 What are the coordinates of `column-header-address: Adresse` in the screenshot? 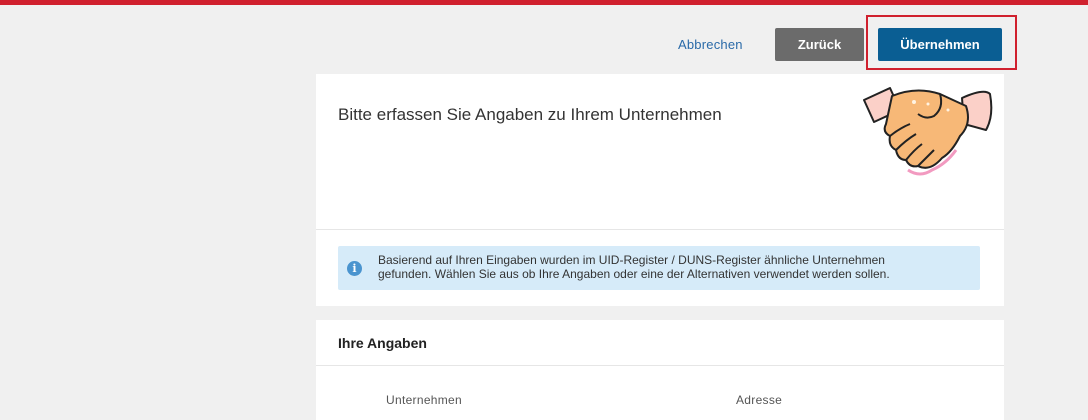 It's located at (759, 400).